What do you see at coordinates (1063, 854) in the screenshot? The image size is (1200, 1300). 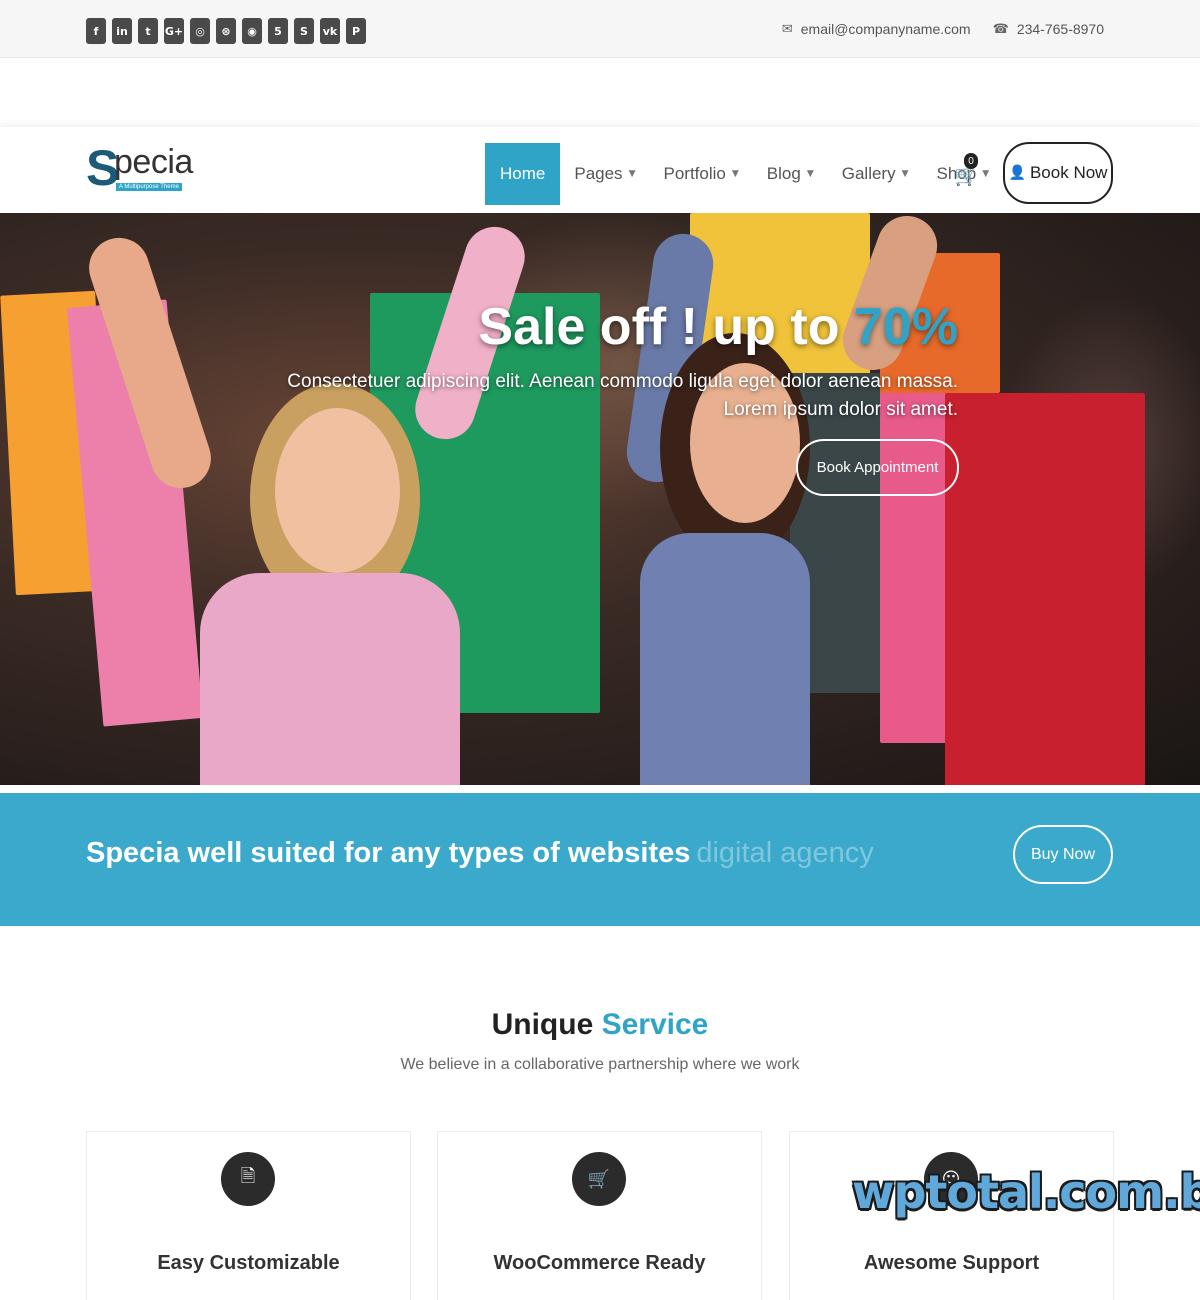 I see `buy-now-button: Buy Now` at bounding box center [1063, 854].